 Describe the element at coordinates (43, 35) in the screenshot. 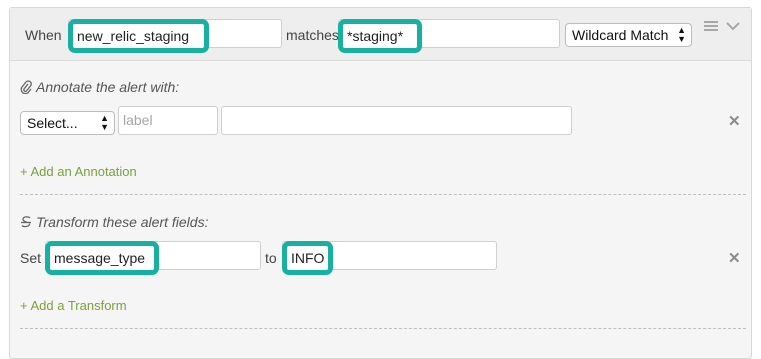

I see `when-label: When` at that location.